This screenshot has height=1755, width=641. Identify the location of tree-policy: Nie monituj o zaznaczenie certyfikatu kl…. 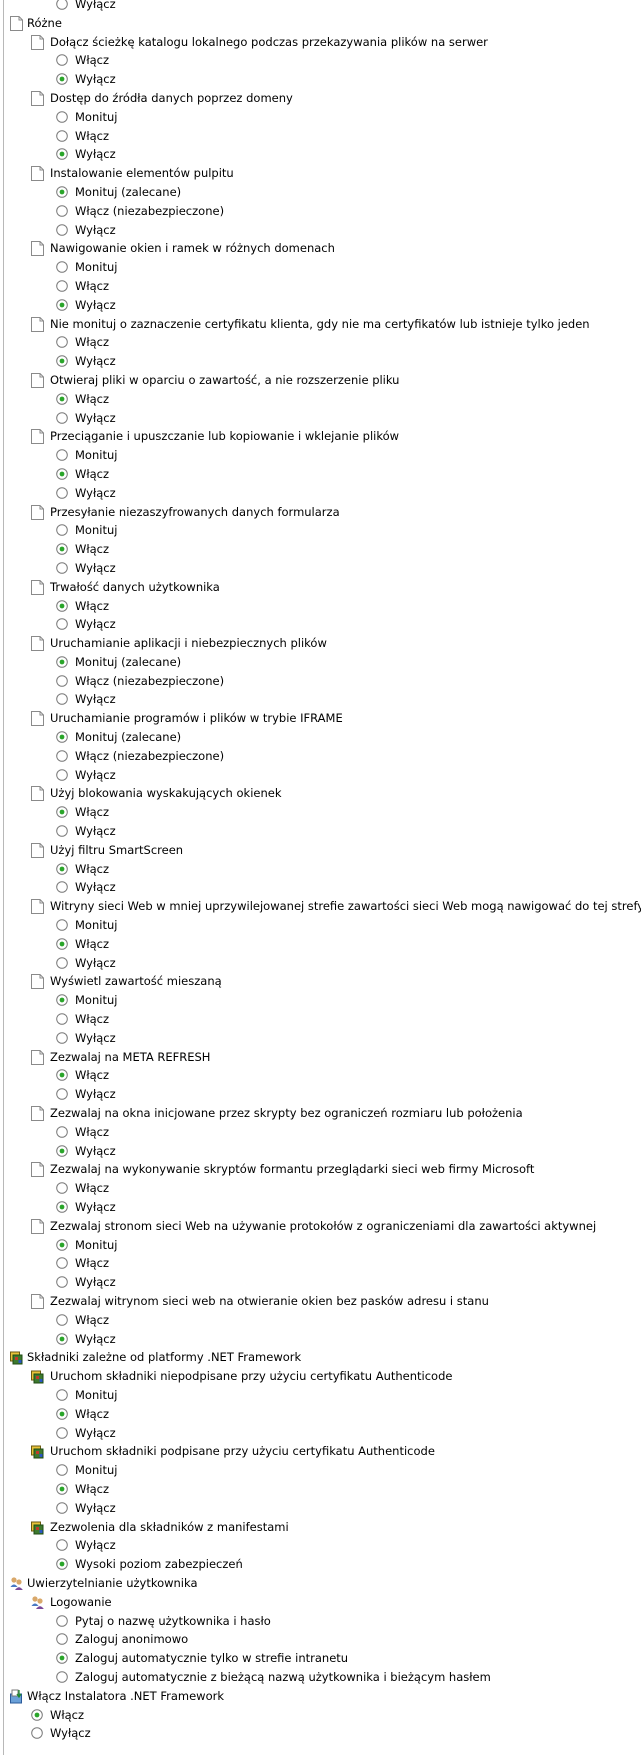
(320, 324).